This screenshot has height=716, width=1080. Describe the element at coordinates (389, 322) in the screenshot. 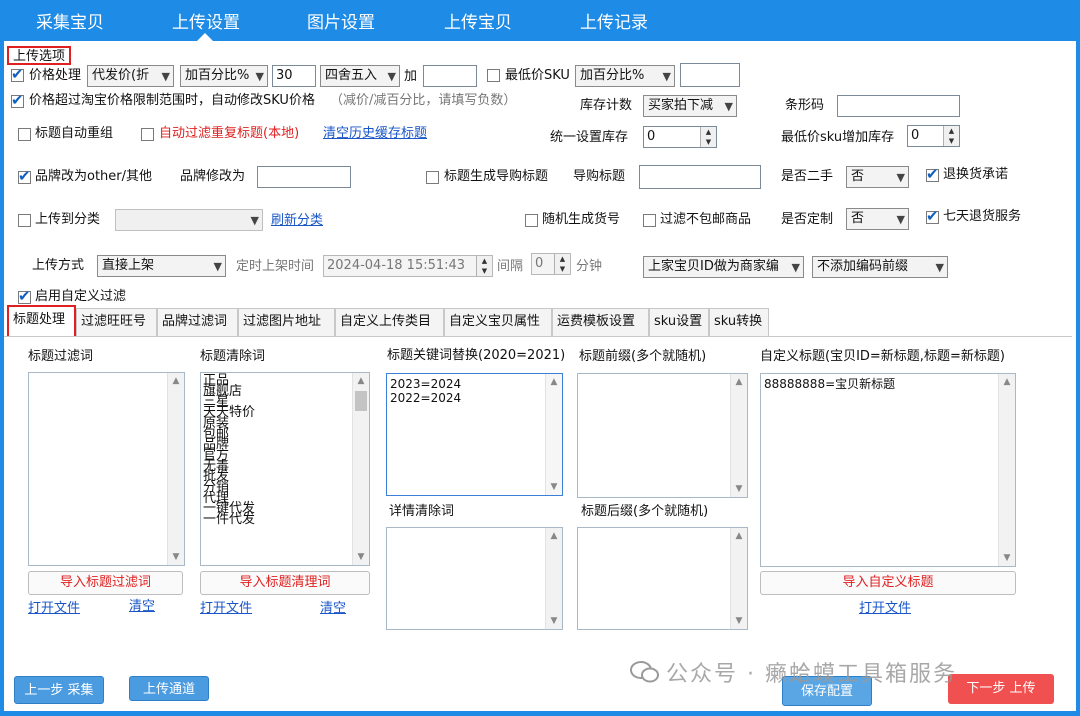

I see `subtab-custom-category: 自定义上传类目` at that location.